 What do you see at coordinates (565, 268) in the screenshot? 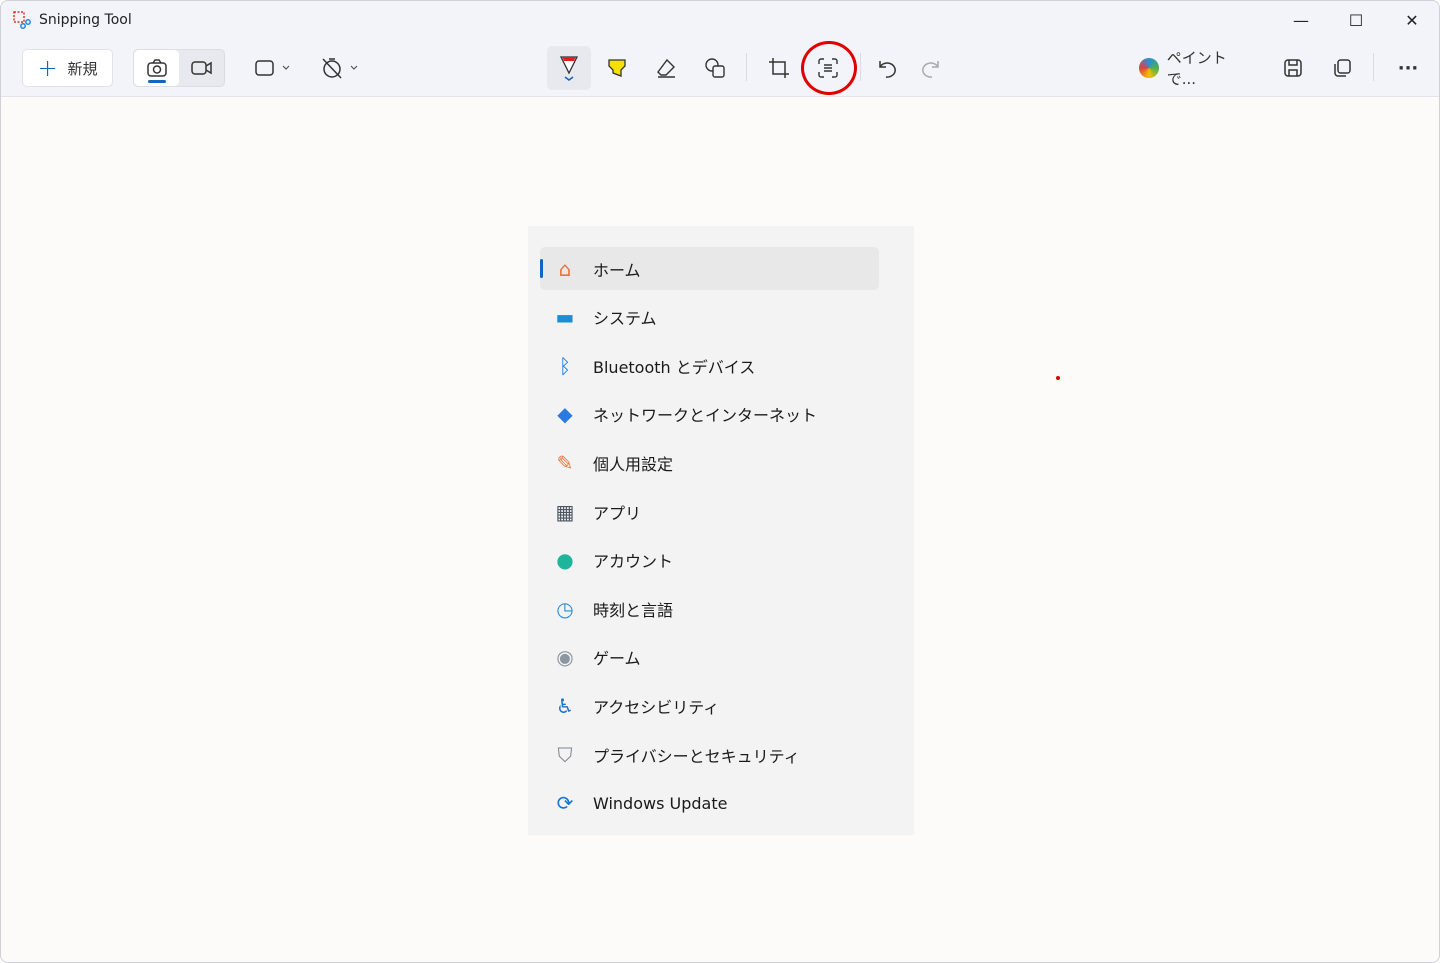
I see `menu-item-icon: ⌂` at bounding box center [565, 268].